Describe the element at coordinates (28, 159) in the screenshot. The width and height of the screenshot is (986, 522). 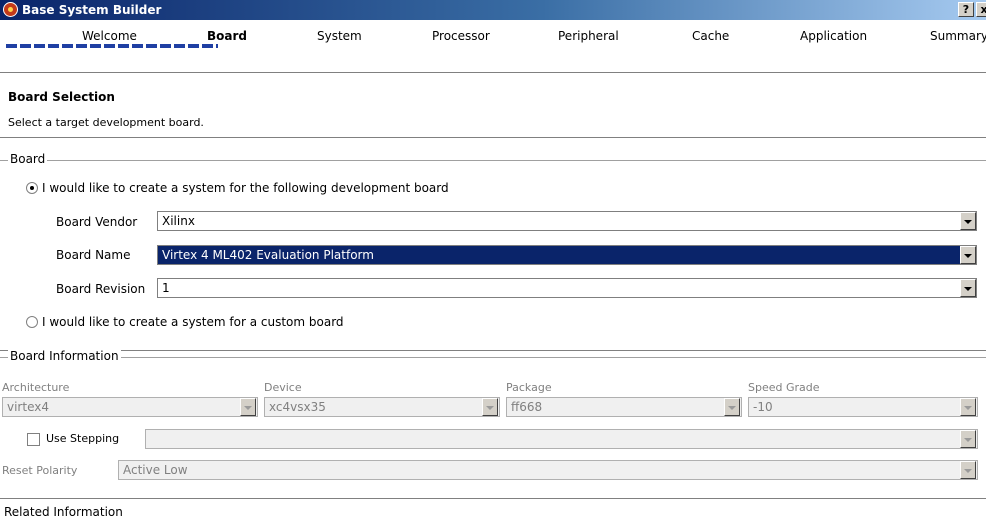
I see `board-group-title: Board` at that location.